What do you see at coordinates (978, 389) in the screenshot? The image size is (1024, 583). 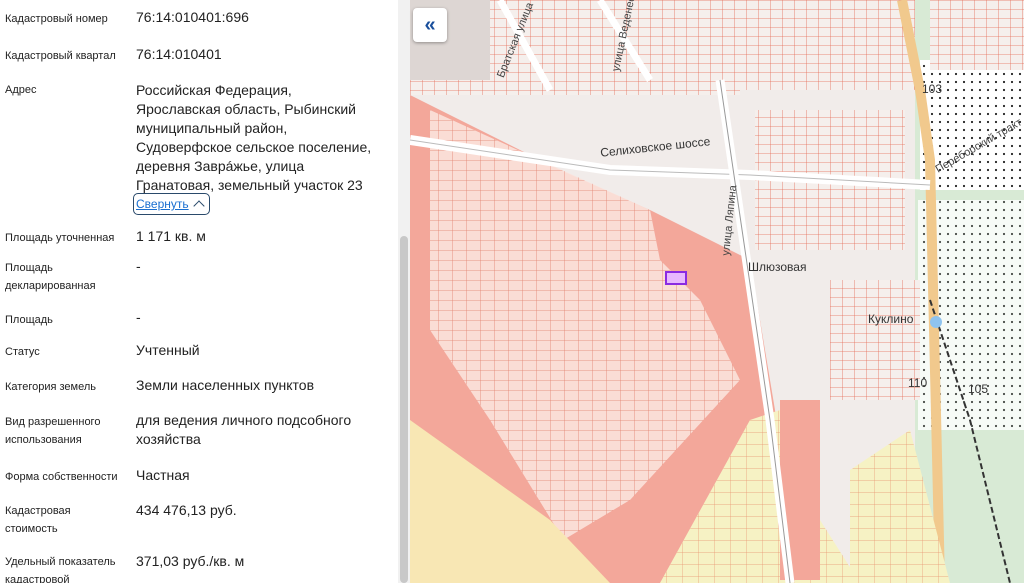 I see `map-number-label: 105` at bounding box center [978, 389].